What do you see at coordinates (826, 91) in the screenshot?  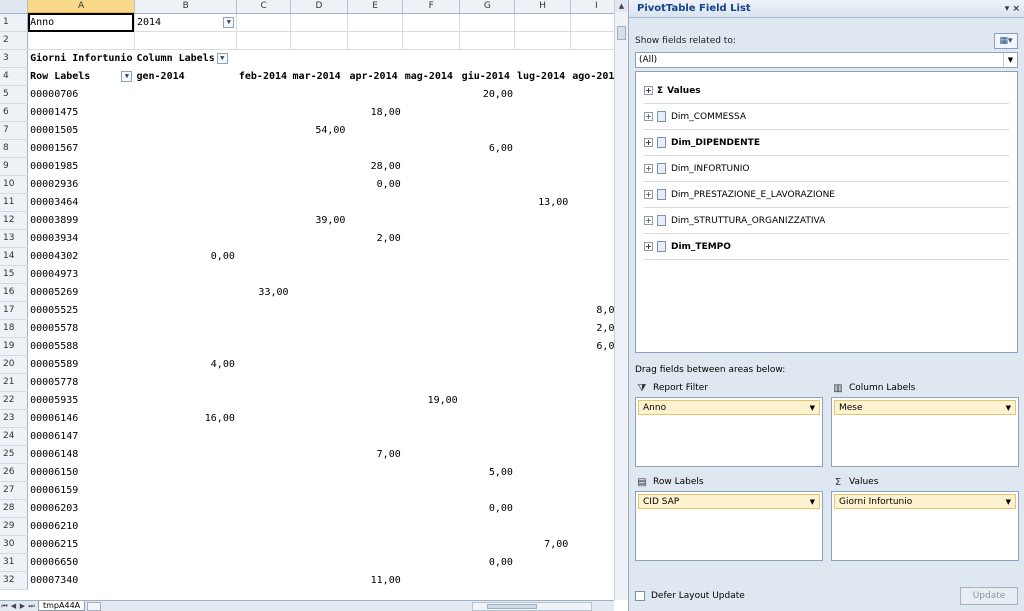 I see `field-item: + Σ Values` at bounding box center [826, 91].